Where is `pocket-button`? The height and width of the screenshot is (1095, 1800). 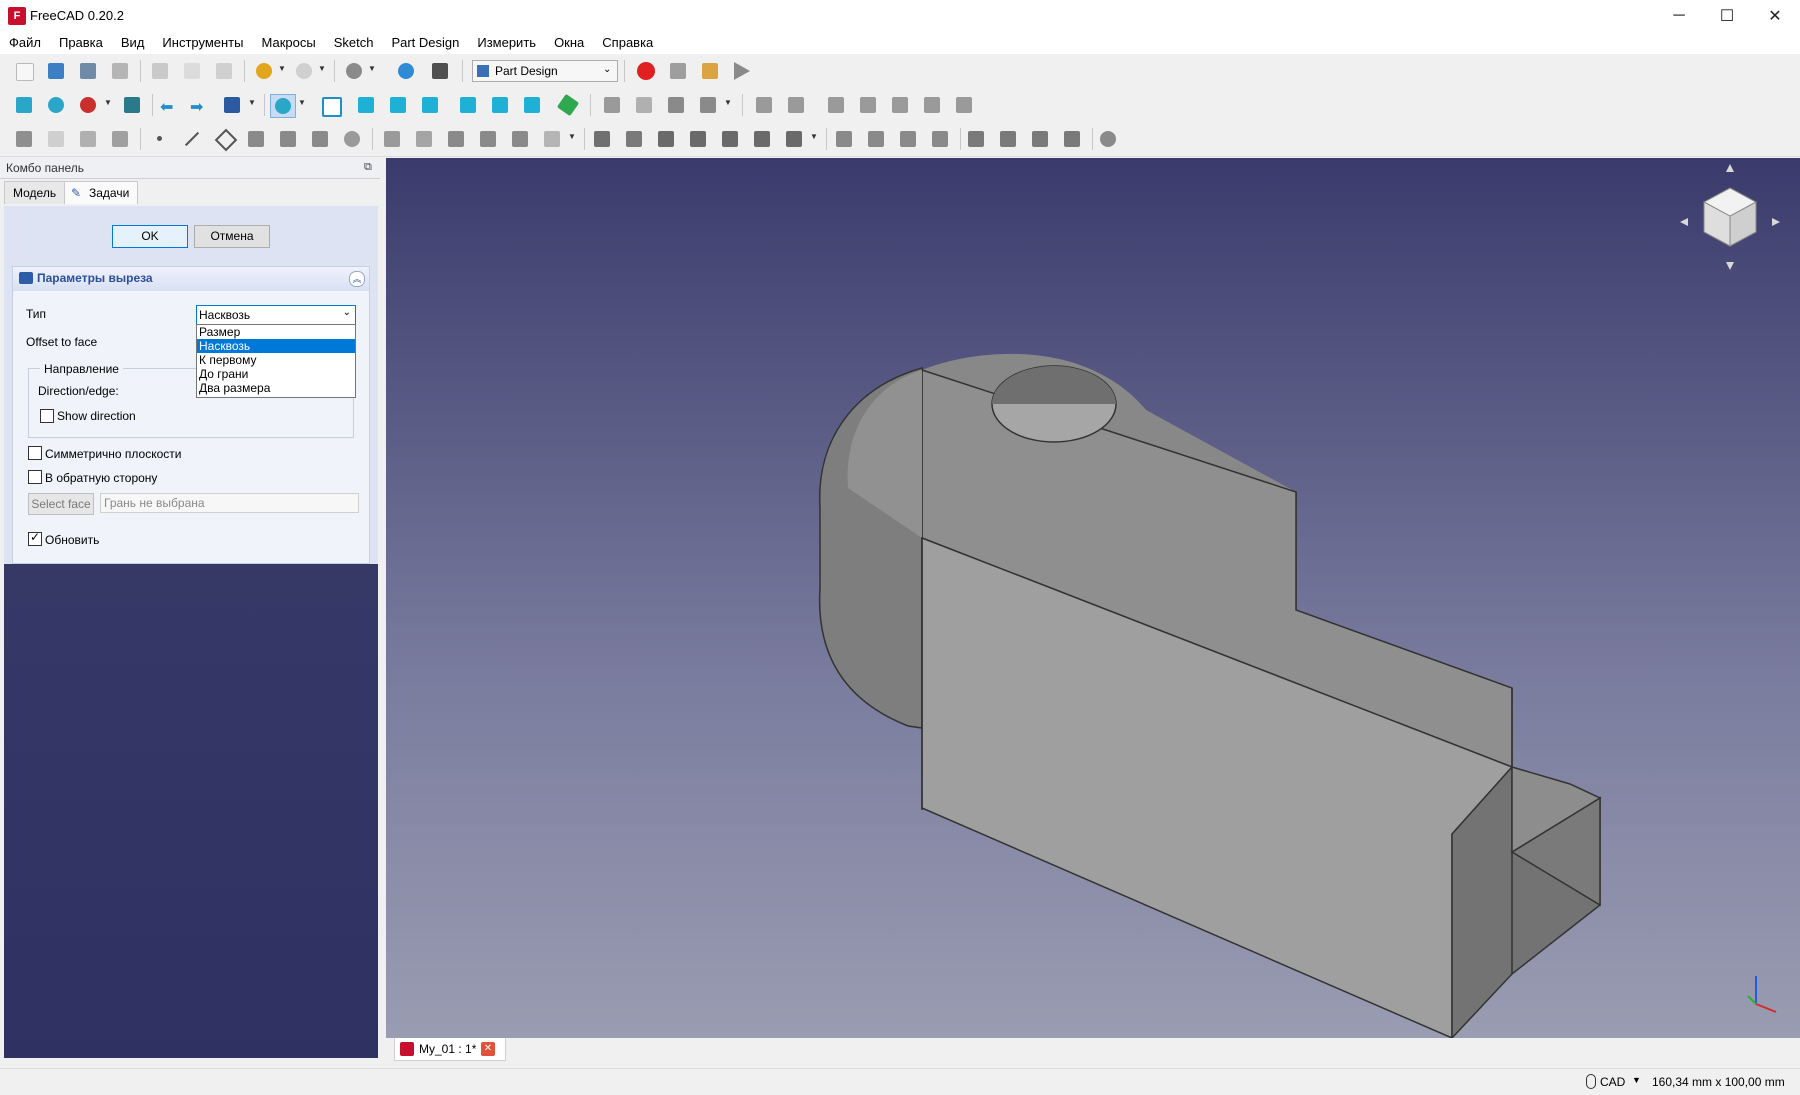 pocket-button is located at coordinates (602, 139).